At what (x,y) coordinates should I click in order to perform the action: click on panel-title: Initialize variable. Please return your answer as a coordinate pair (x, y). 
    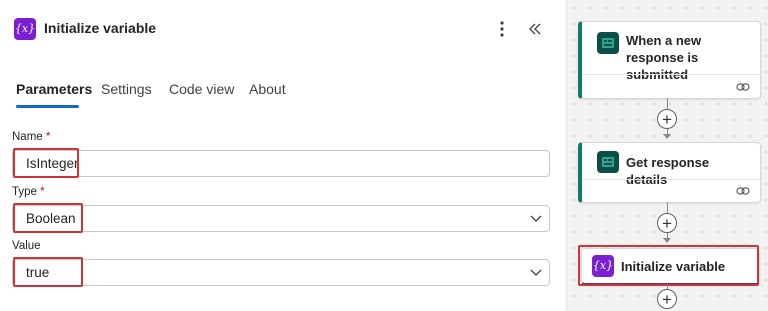
    Looking at the image, I should click on (100, 28).